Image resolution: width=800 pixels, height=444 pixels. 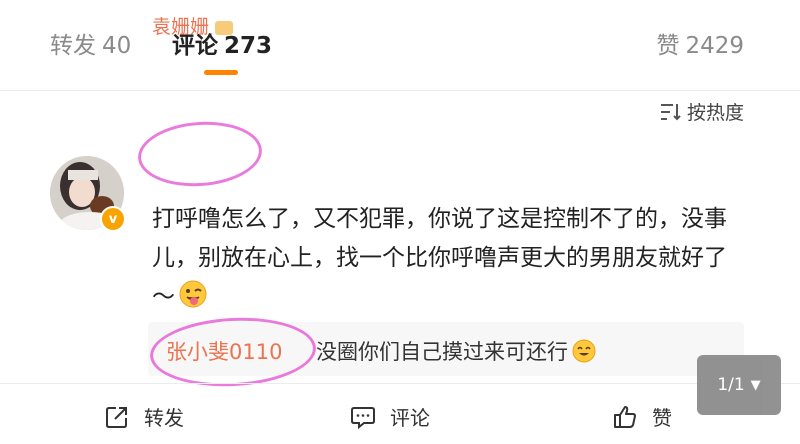 What do you see at coordinates (442, 352) in the screenshot?
I see `reply-text-content: 没圈你们自己摸过来可还行` at bounding box center [442, 352].